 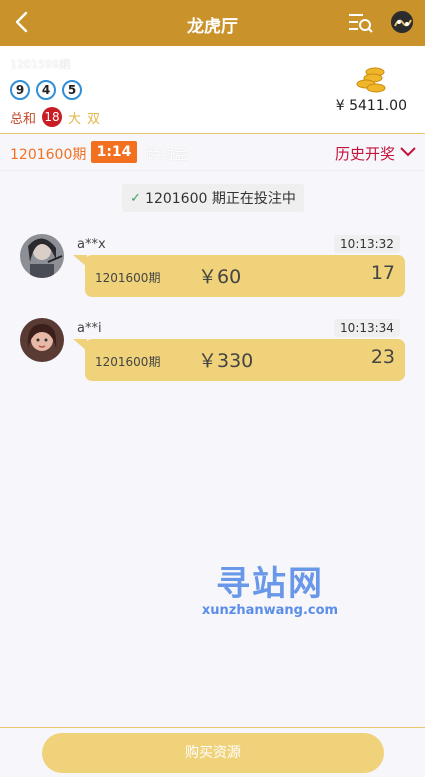 I want to click on bet-time: 10:13:34, so click(x=367, y=328).